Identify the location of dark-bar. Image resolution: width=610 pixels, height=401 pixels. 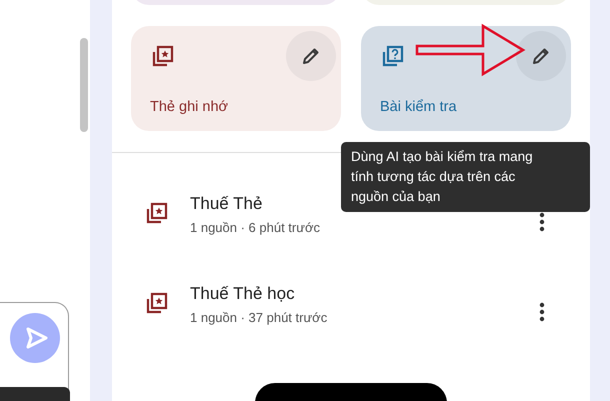
(35, 394).